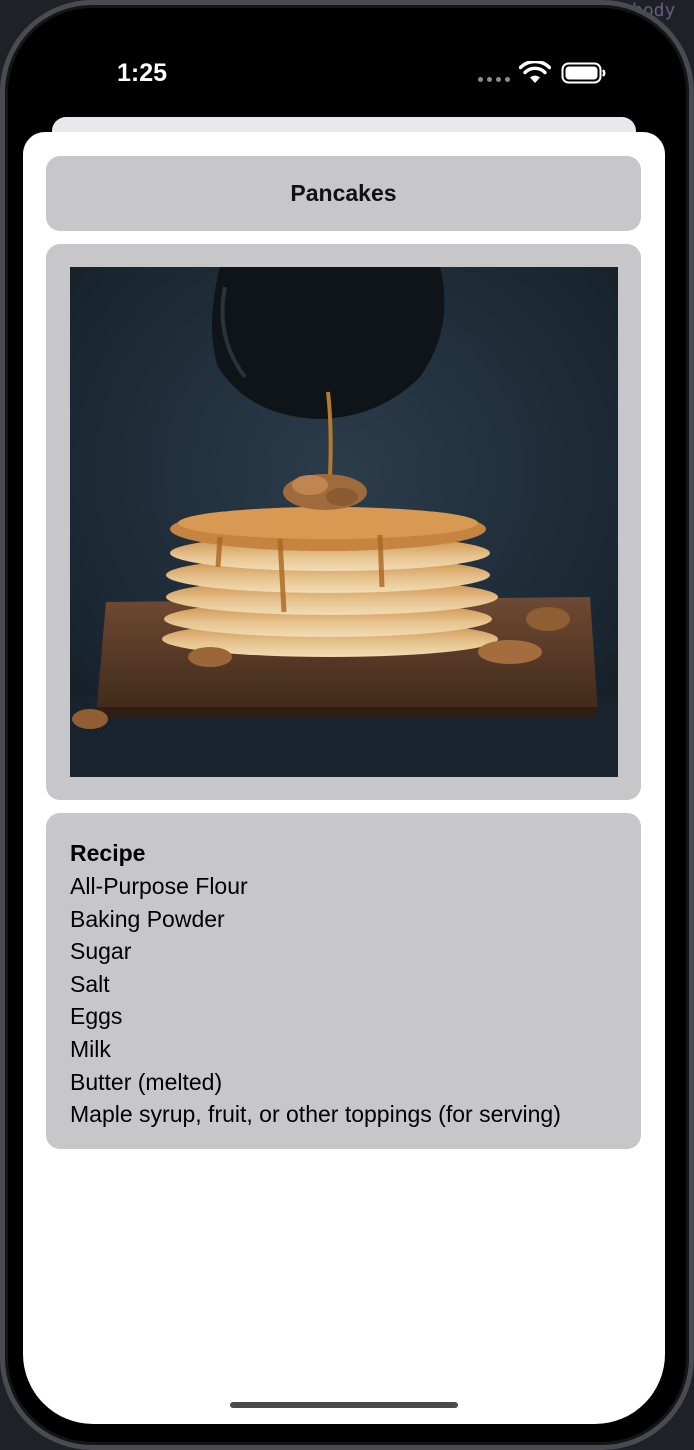  Describe the element at coordinates (535, 72) in the screenshot. I see `wifi-icon` at that location.